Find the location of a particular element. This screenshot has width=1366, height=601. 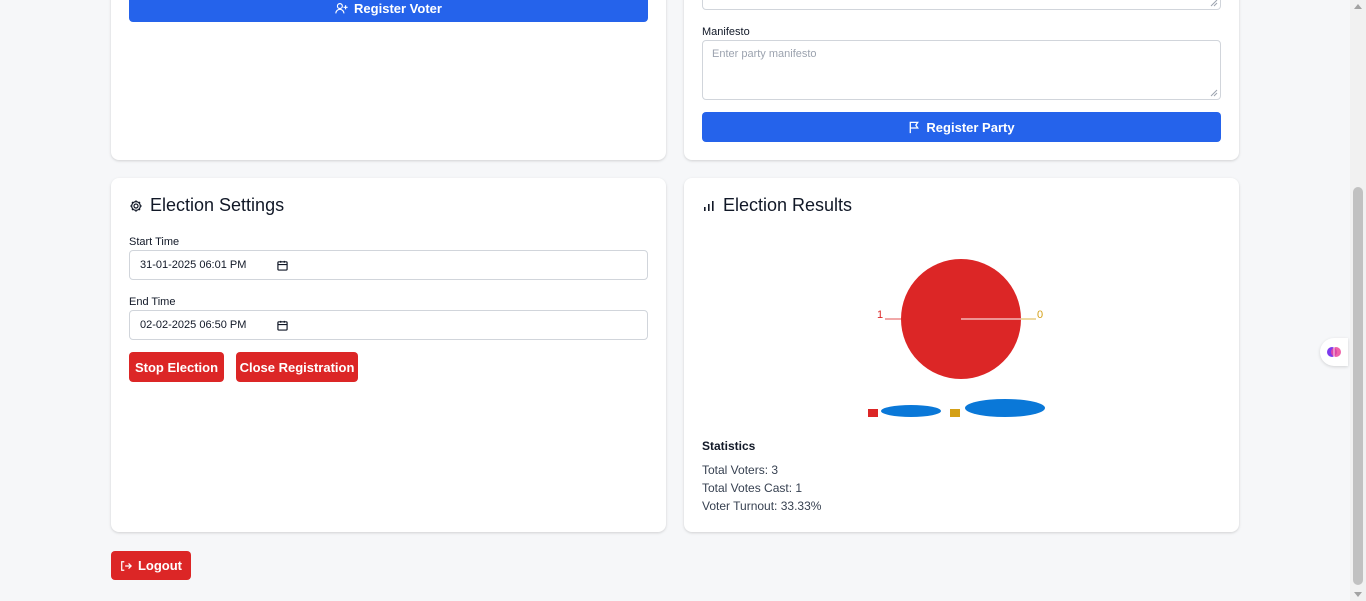

manifesto-placeholder: Enter party manifesto is located at coordinates (764, 54).